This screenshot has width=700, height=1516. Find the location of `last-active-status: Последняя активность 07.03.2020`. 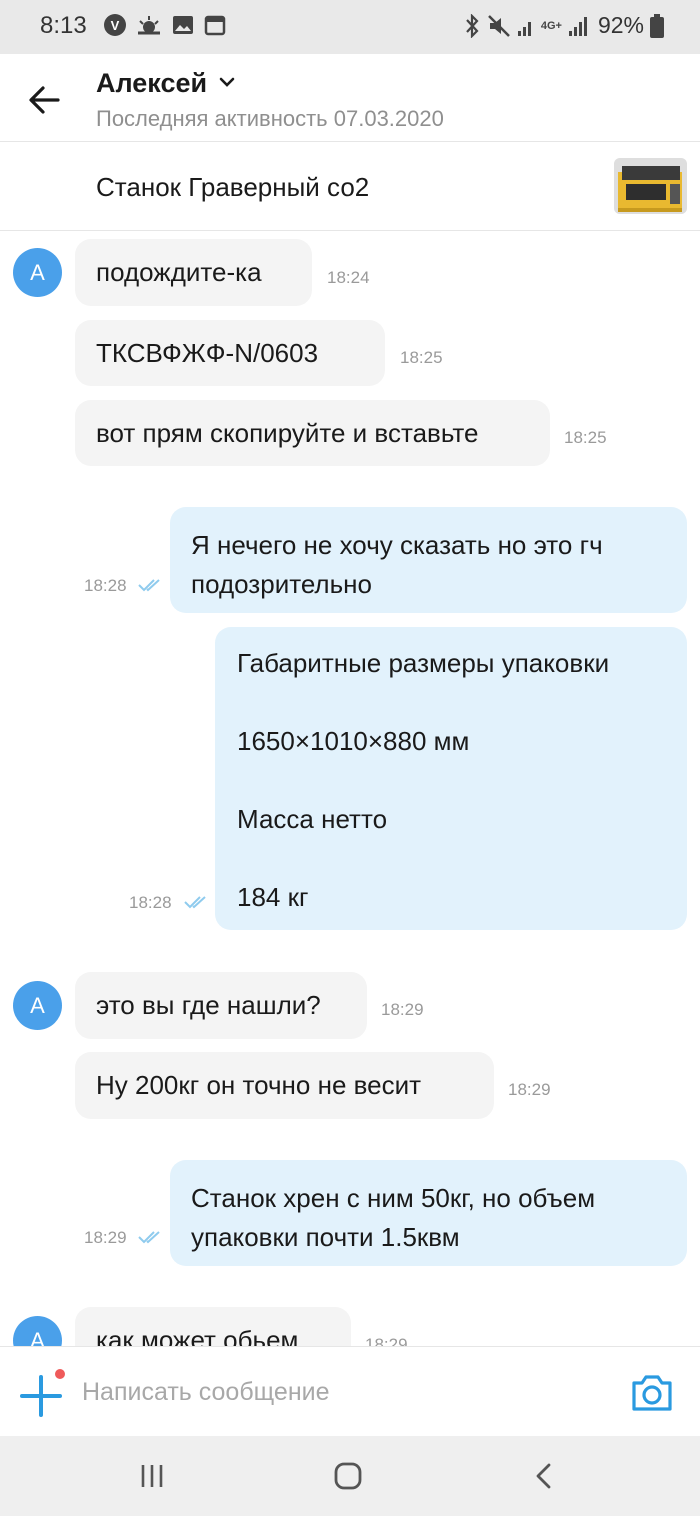

last-active-status: Последняя активность 07.03.2020 is located at coordinates (270, 118).